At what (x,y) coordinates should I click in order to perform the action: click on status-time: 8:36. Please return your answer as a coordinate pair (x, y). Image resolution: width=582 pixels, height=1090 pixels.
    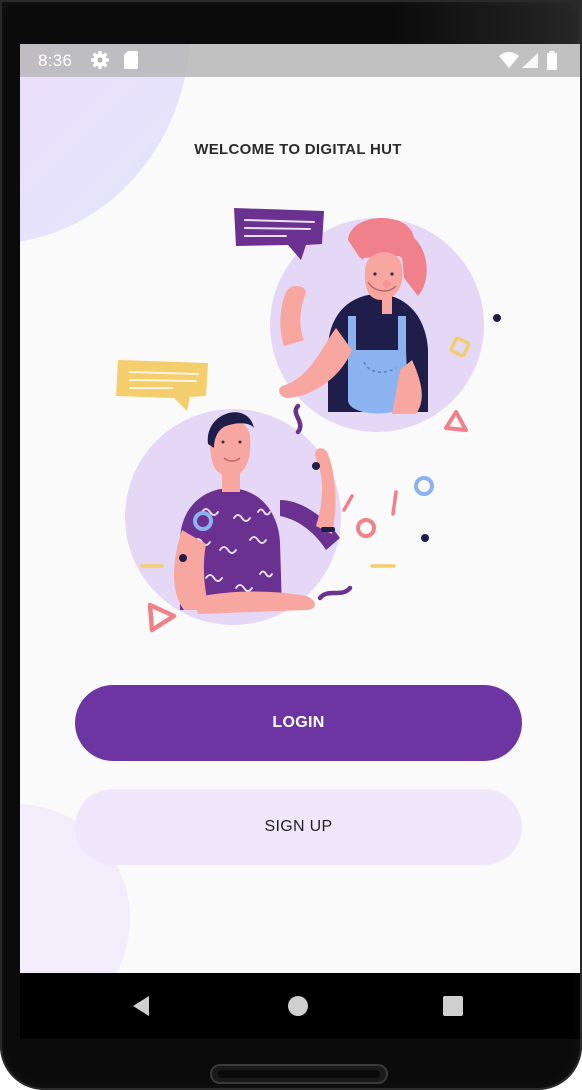
    Looking at the image, I should click on (55, 60).